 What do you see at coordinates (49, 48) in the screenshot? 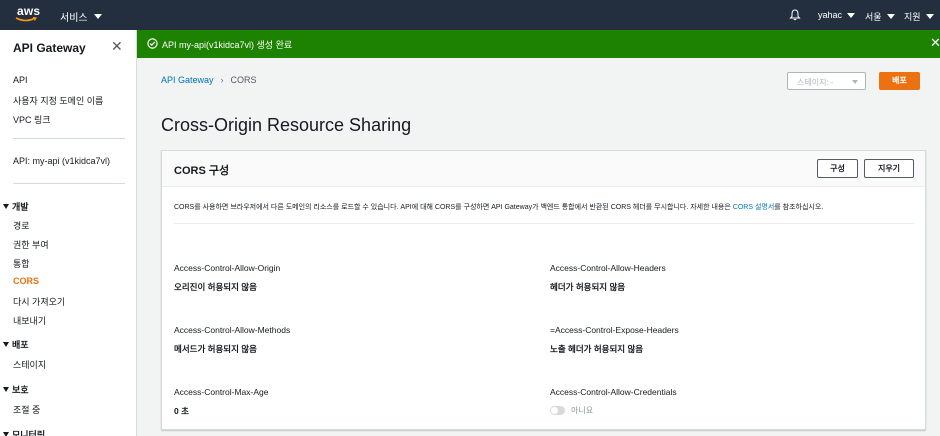
I see `sidebar-title: API Gateway` at bounding box center [49, 48].